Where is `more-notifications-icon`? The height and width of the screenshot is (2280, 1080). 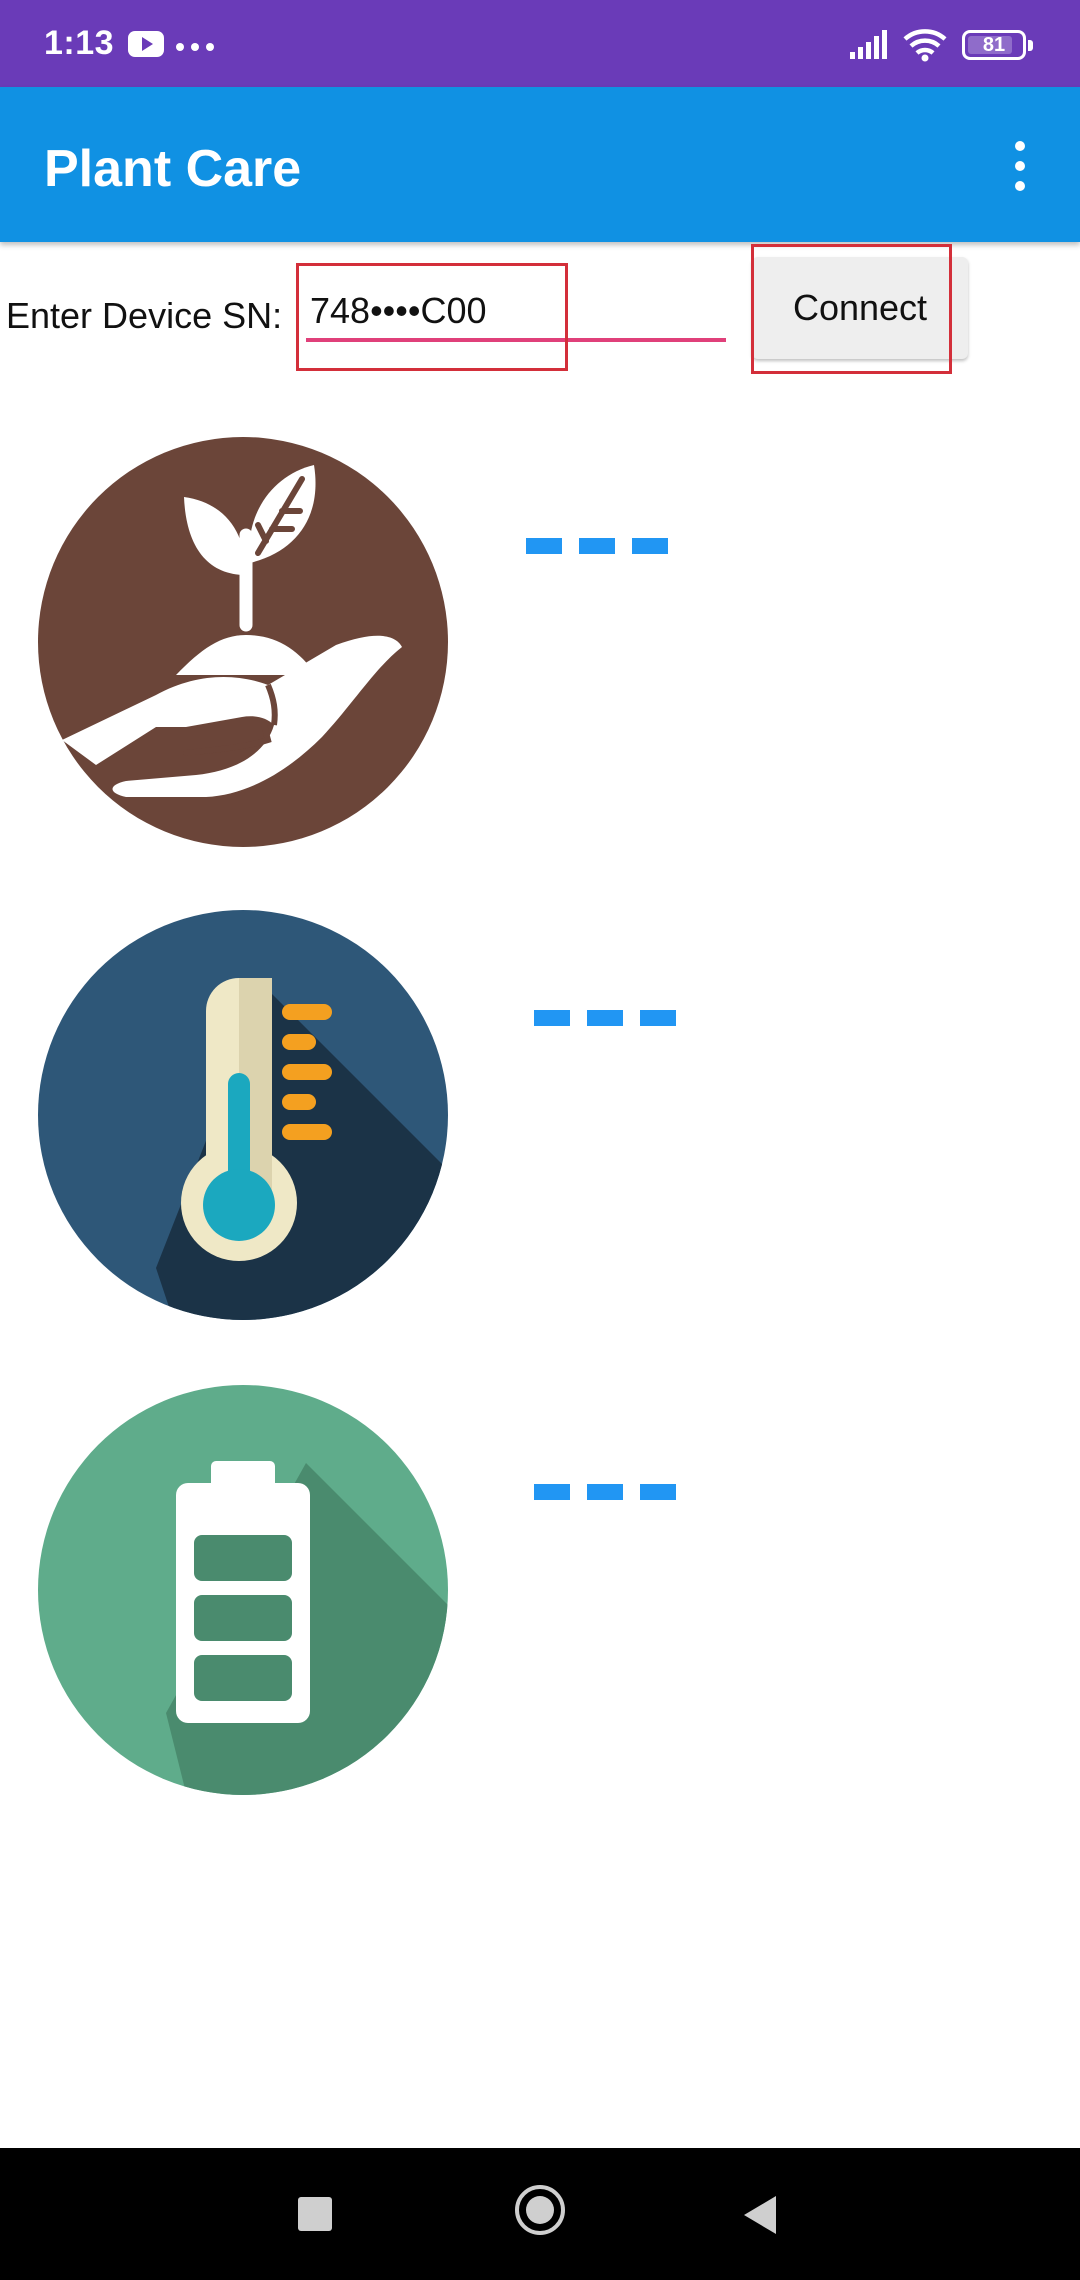 more-notifications-icon is located at coordinates (198, 47).